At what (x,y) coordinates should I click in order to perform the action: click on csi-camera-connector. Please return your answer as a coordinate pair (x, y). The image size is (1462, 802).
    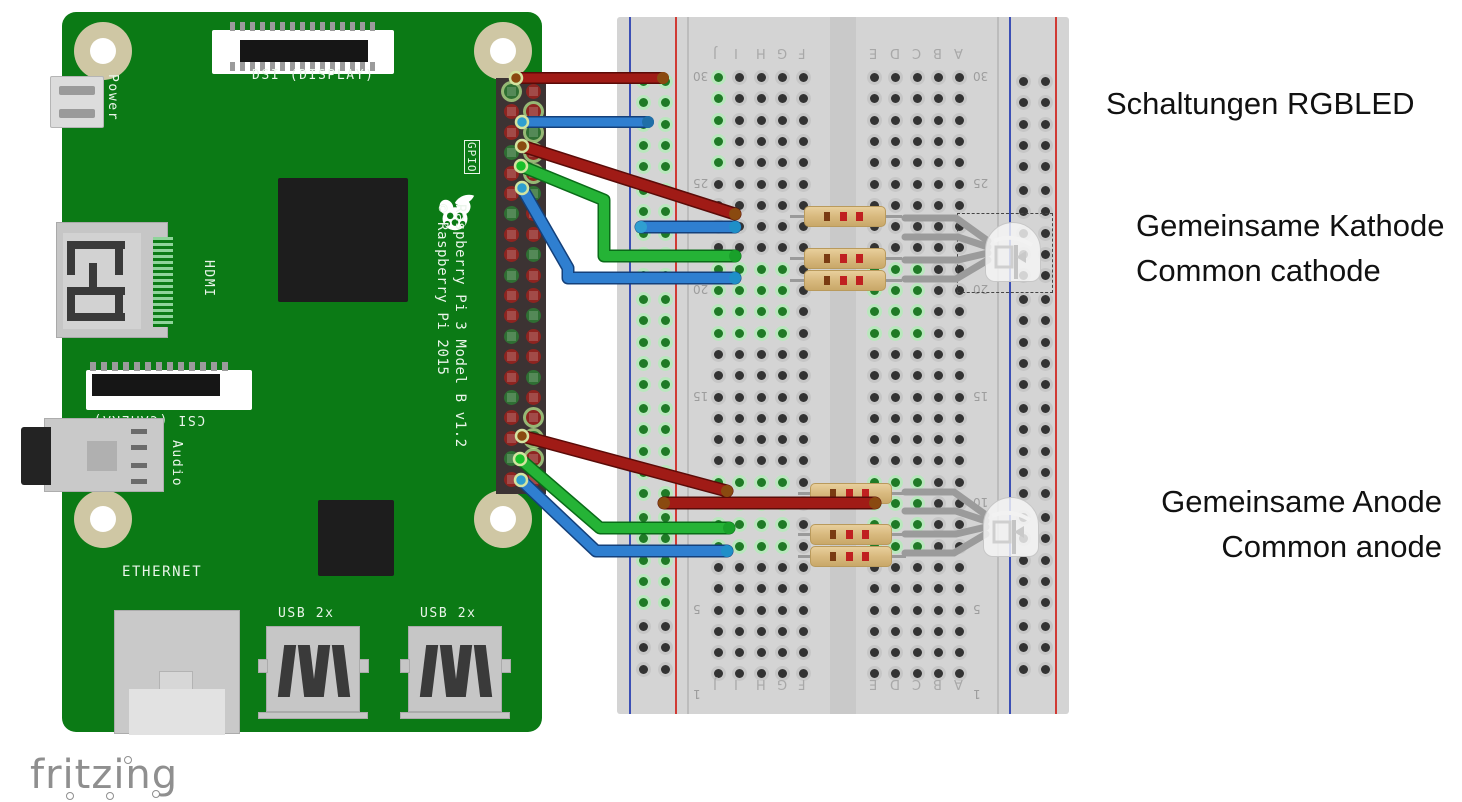
    Looking at the image, I should click on (169, 386).